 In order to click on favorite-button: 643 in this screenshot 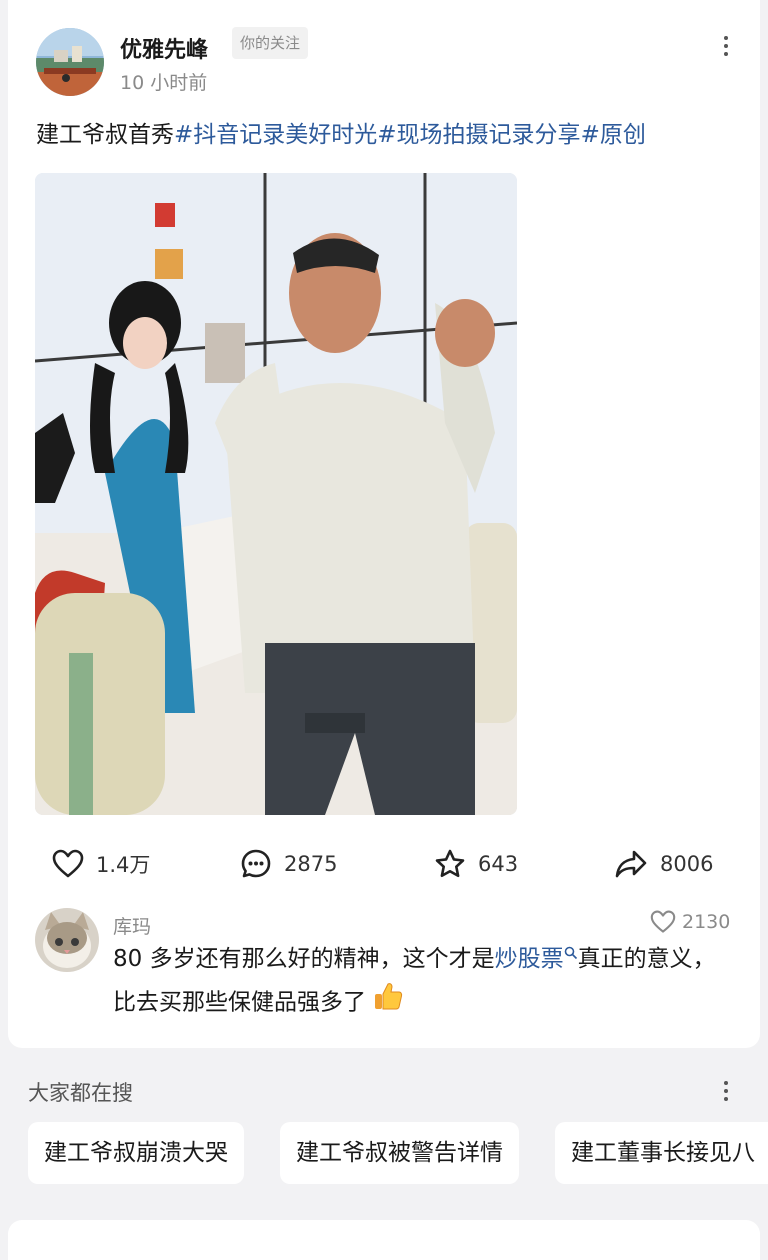, I will do `click(476, 864)`.